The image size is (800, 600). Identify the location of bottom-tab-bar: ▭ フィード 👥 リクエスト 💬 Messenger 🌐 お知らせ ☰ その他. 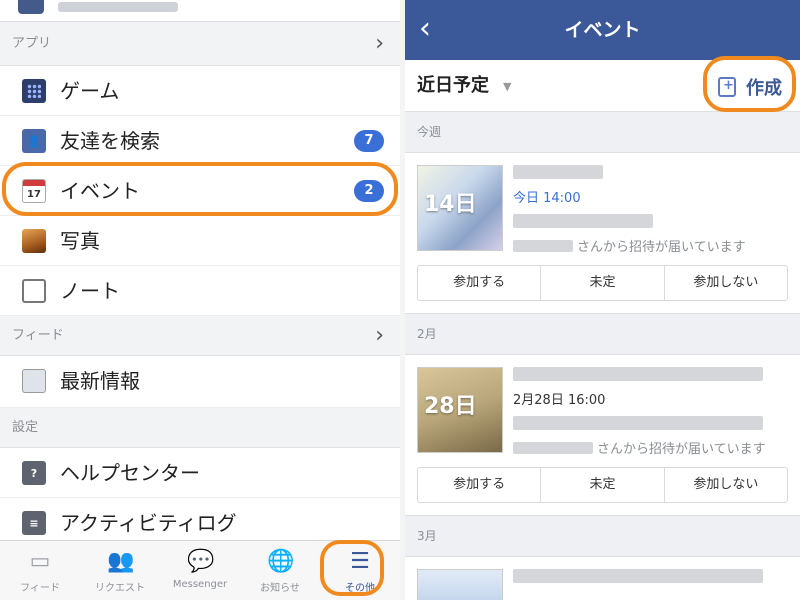
(200, 570).